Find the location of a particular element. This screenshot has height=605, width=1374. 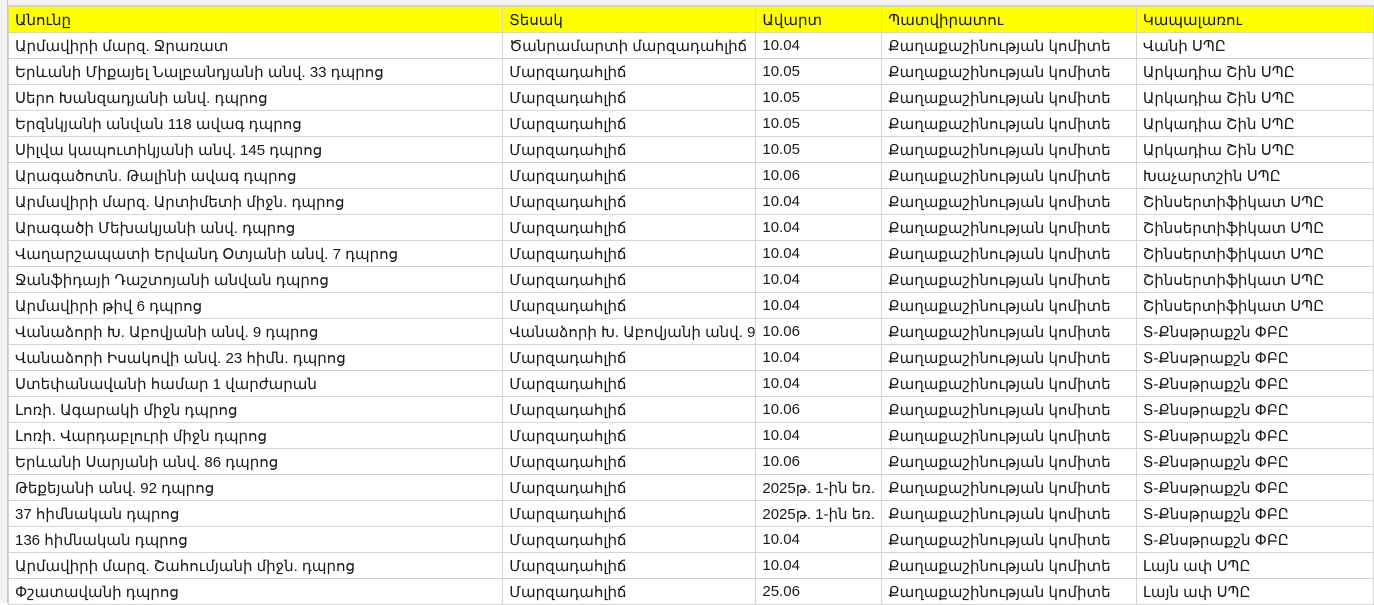

cell-name: Վանաձորի Իսակովի անվ. 23 հիմն. դպրոց is located at coordinates (255, 357).